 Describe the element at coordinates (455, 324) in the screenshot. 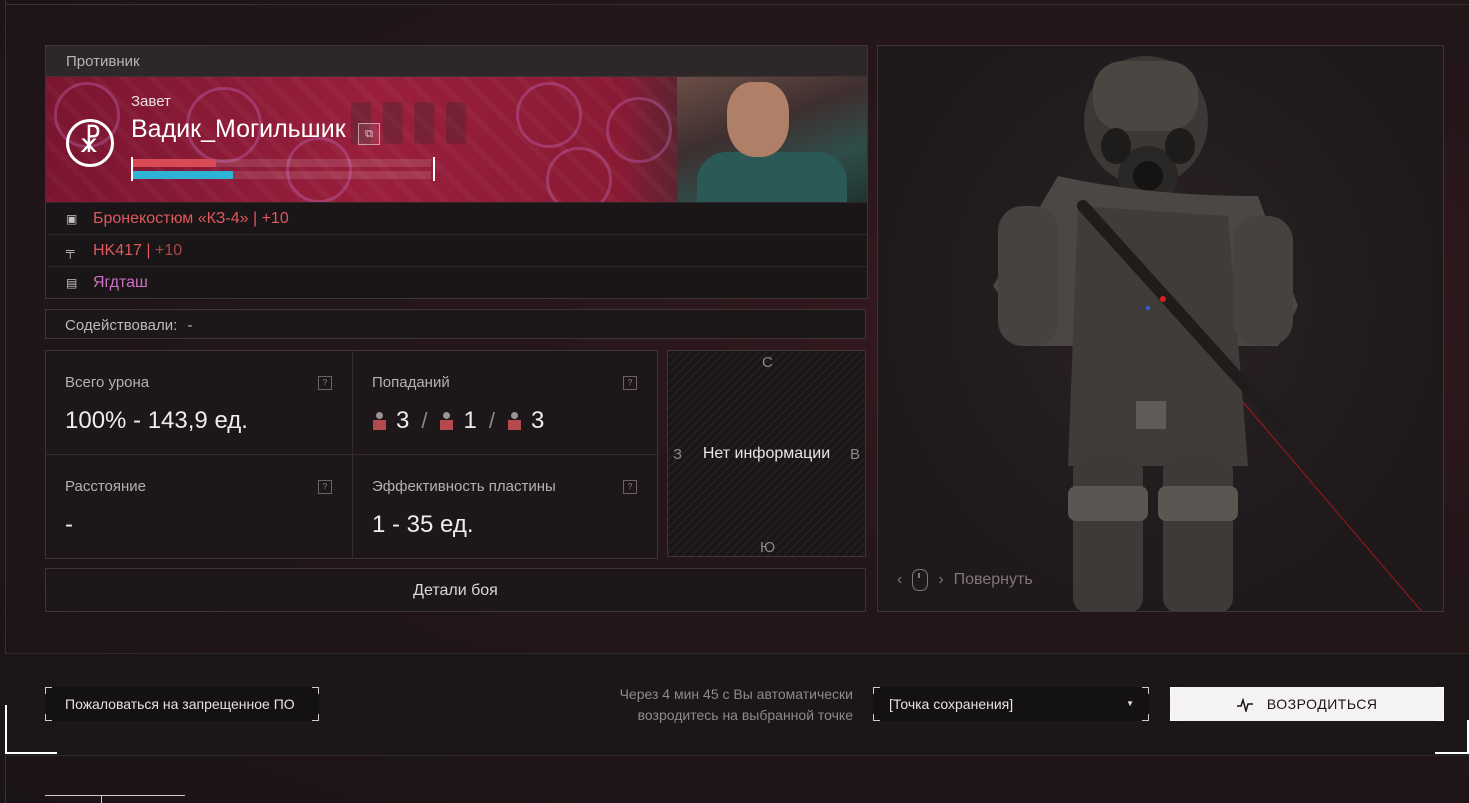

I see `assist-row: Содействовали: -` at that location.